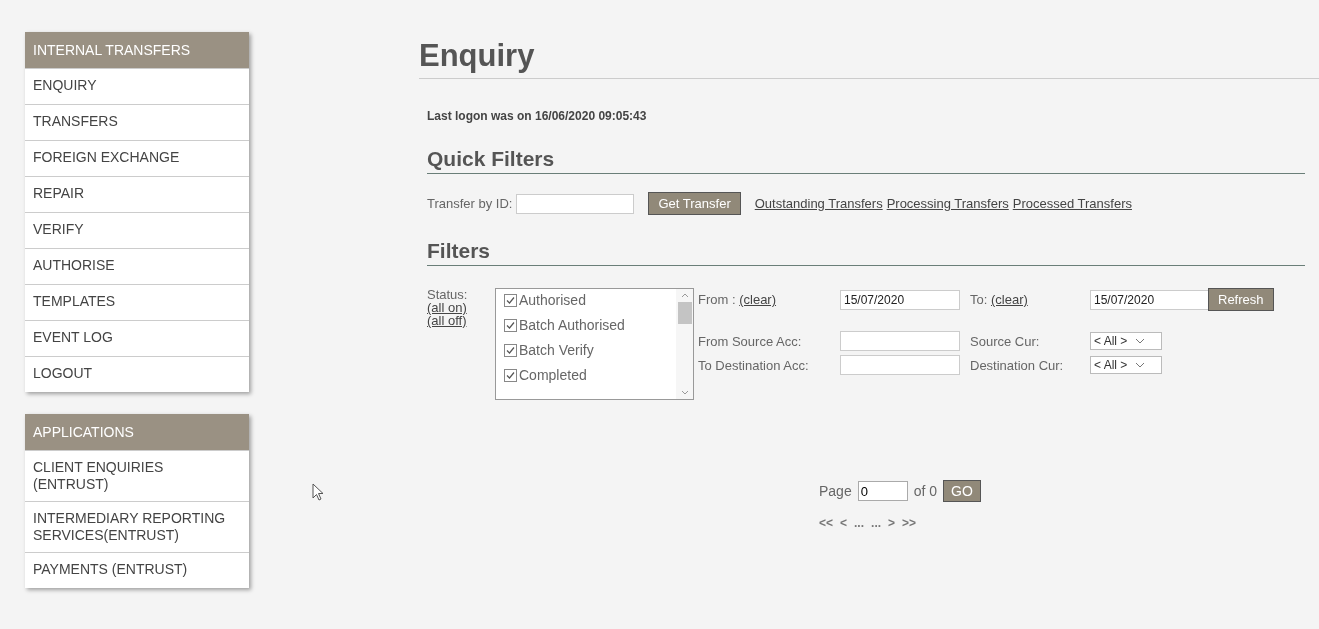 The width and height of the screenshot is (1319, 629). I want to click on destination-account-field, so click(900, 365).